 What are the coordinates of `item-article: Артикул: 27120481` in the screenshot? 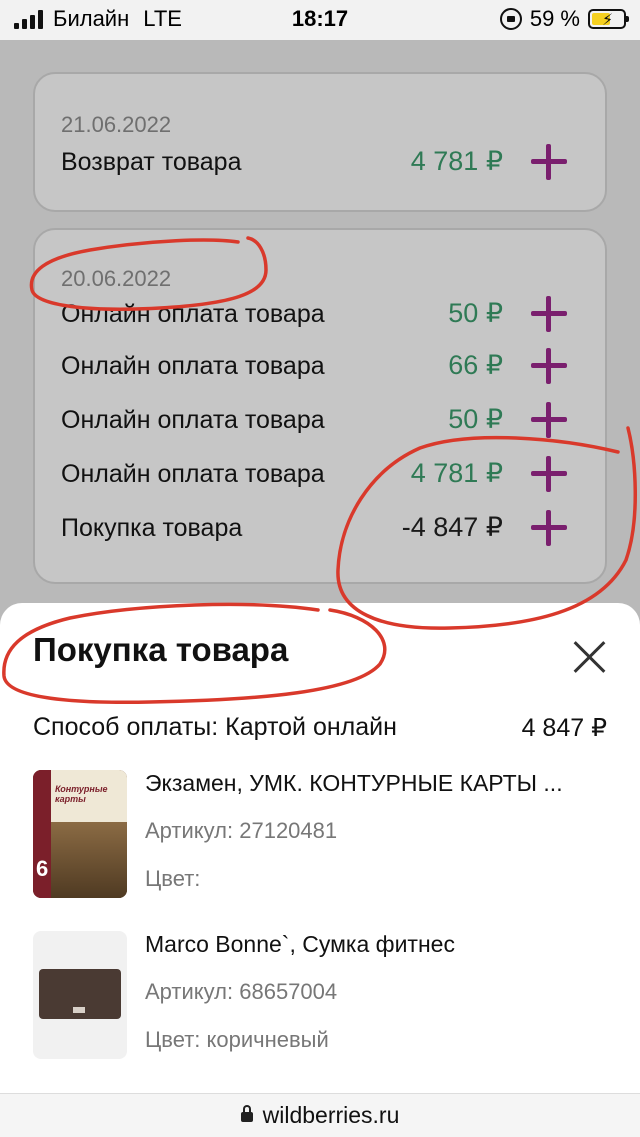 It's located at (241, 830).